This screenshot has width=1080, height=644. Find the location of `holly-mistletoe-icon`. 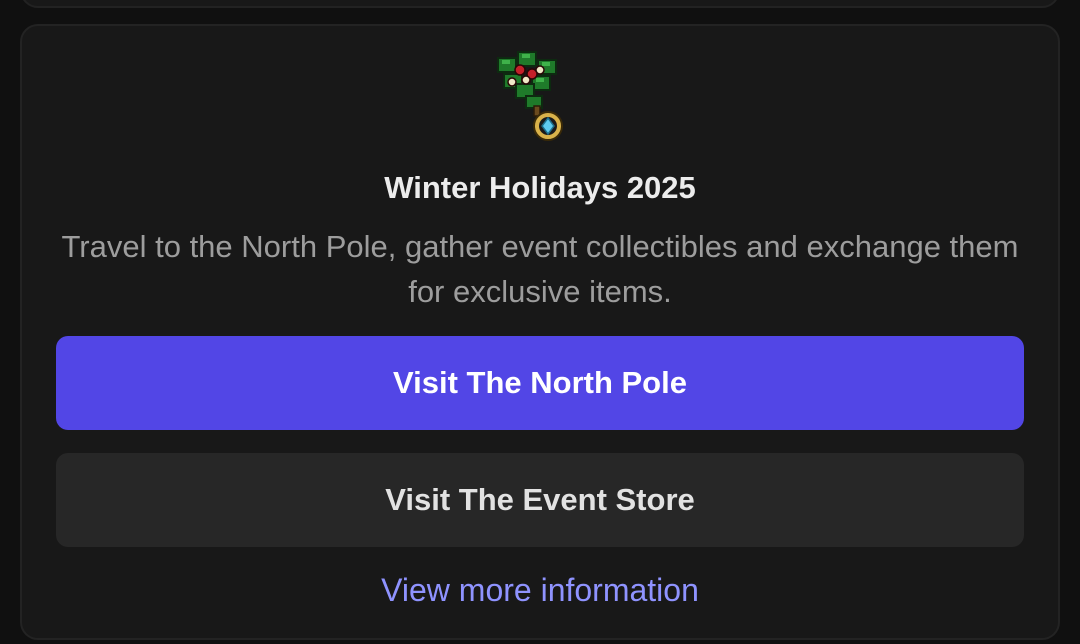

holly-mistletoe-icon is located at coordinates (530, 96).